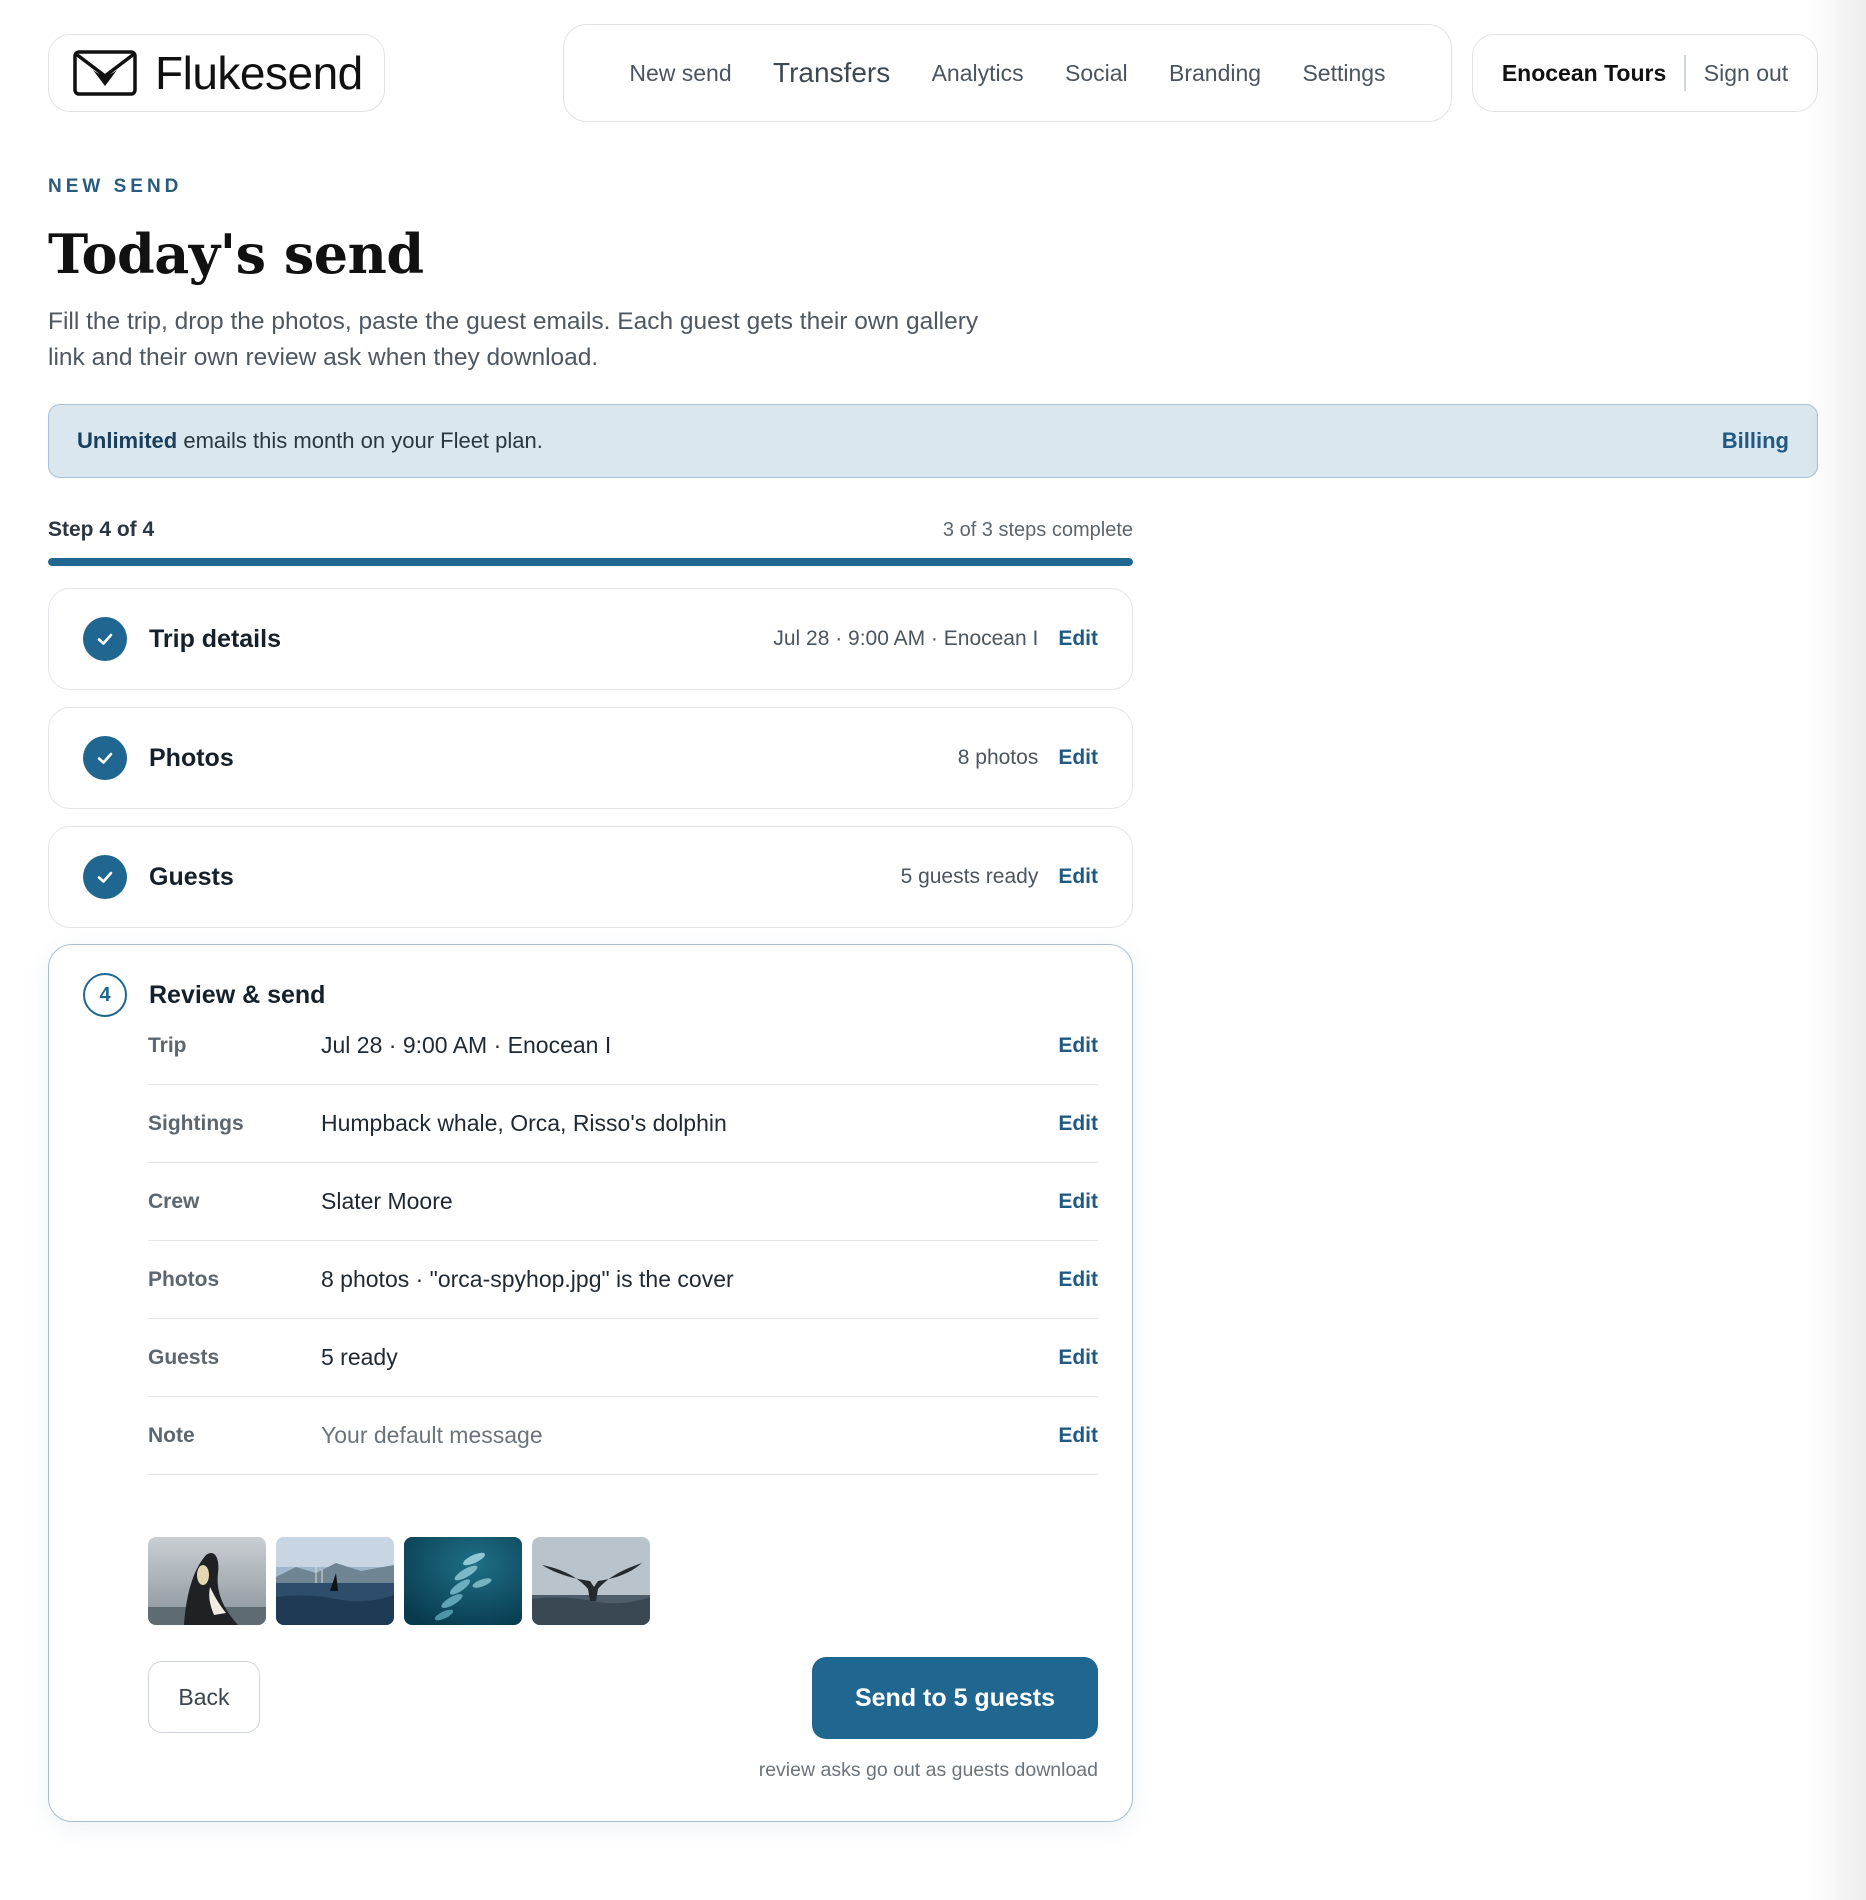 The image size is (1866, 1900). What do you see at coordinates (105, 73) in the screenshot?
I see `envelope-fluke-icon` at bounding box center [105, 73].